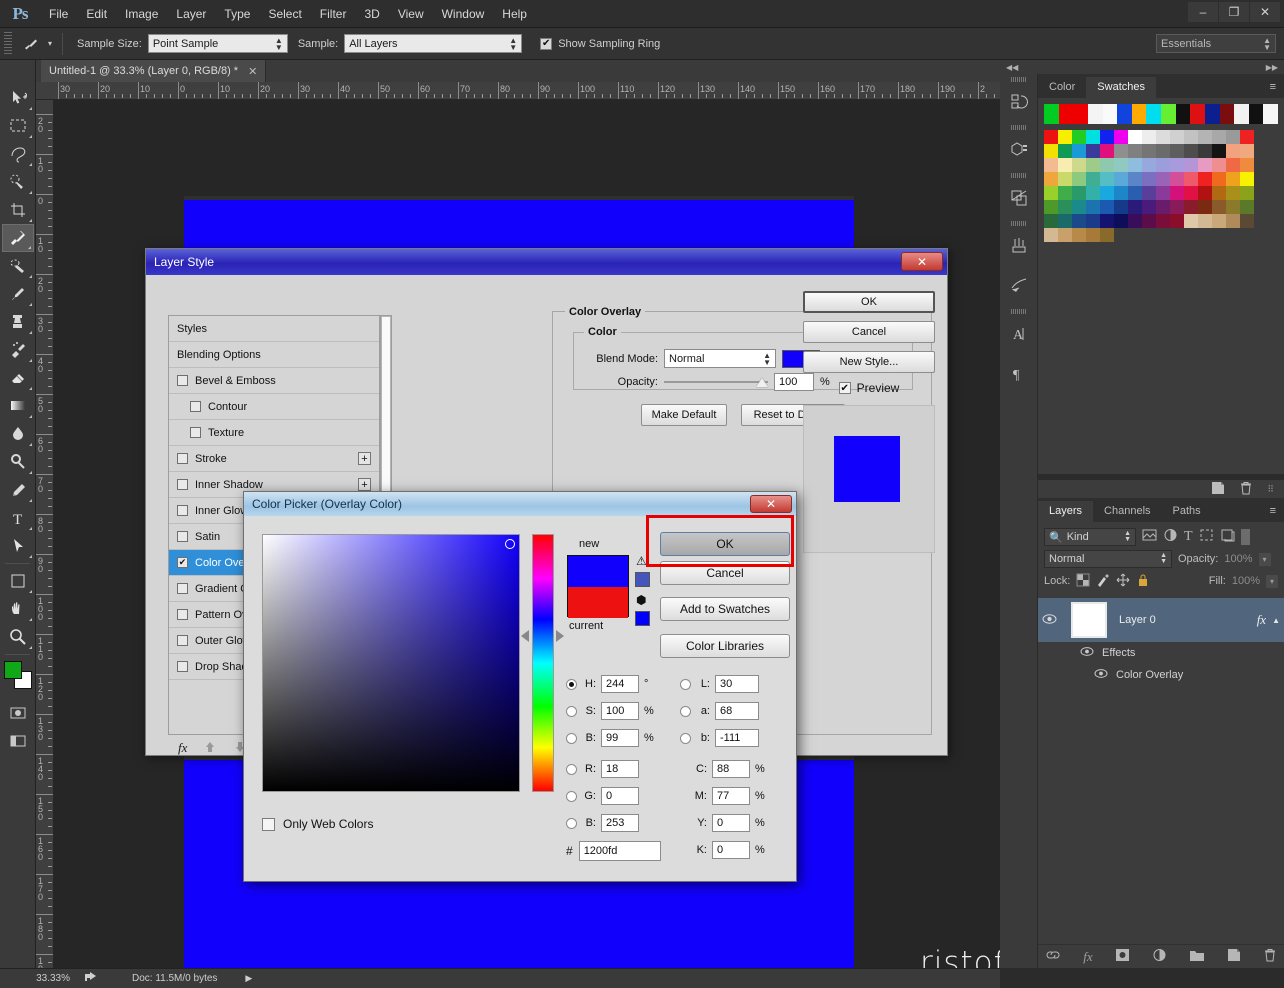 The width and height of the screenshot is (1284, 988). I want to click on color-field-g: G: 0, so click(602, 796).